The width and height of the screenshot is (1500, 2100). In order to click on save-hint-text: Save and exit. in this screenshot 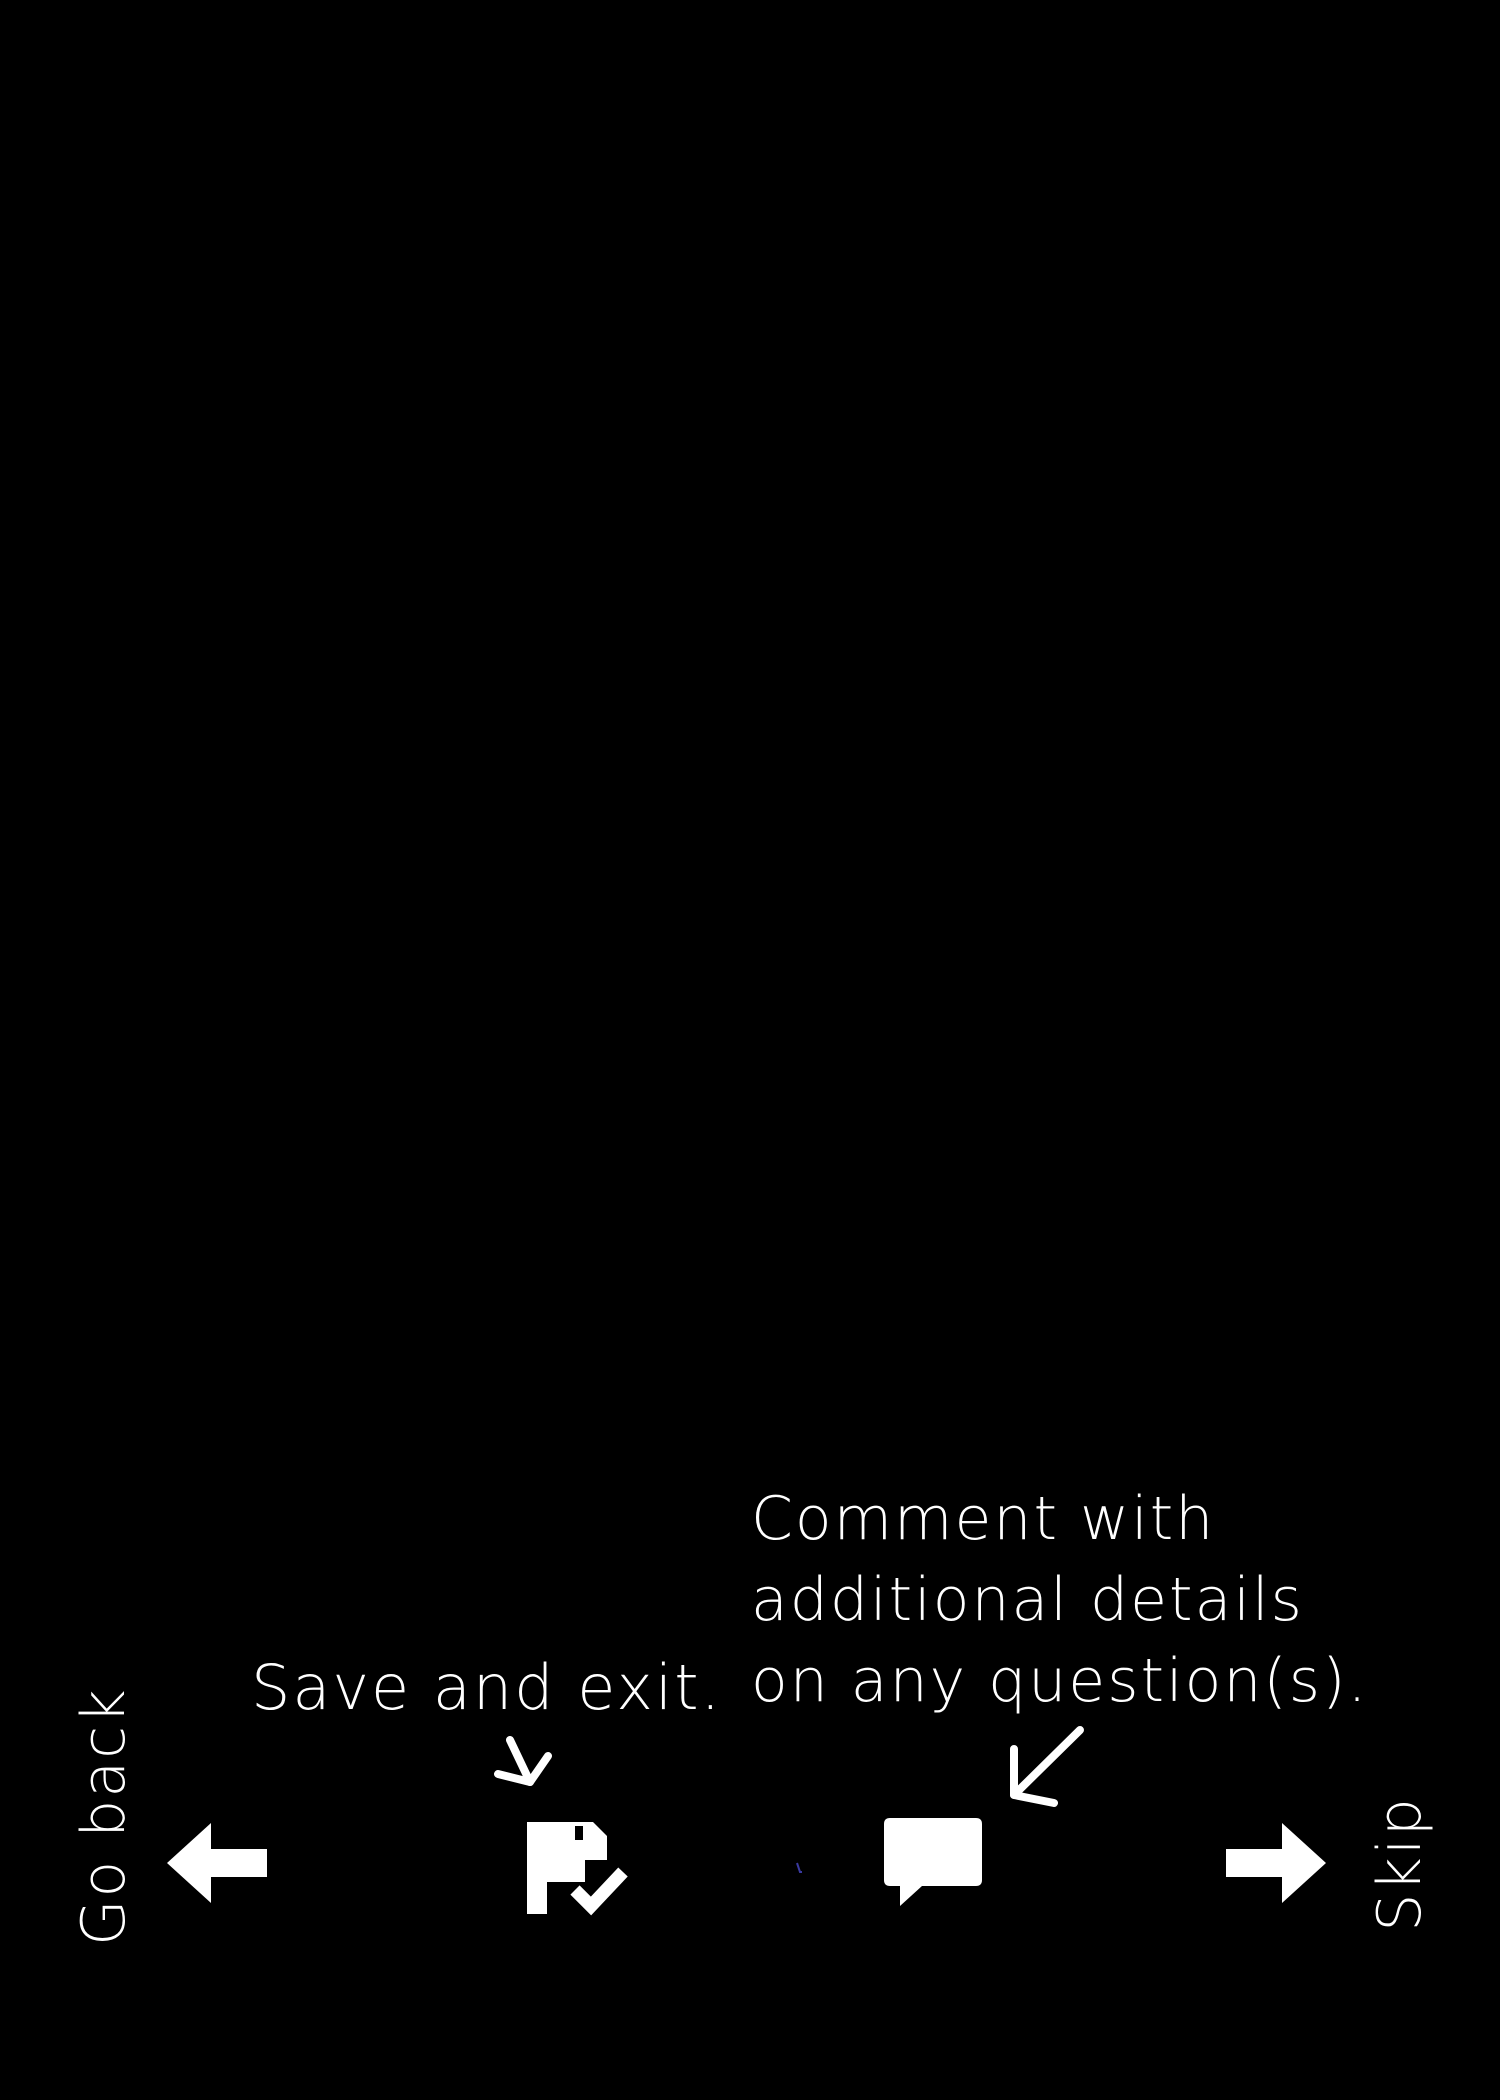, I will do `click(487, 1687)`.